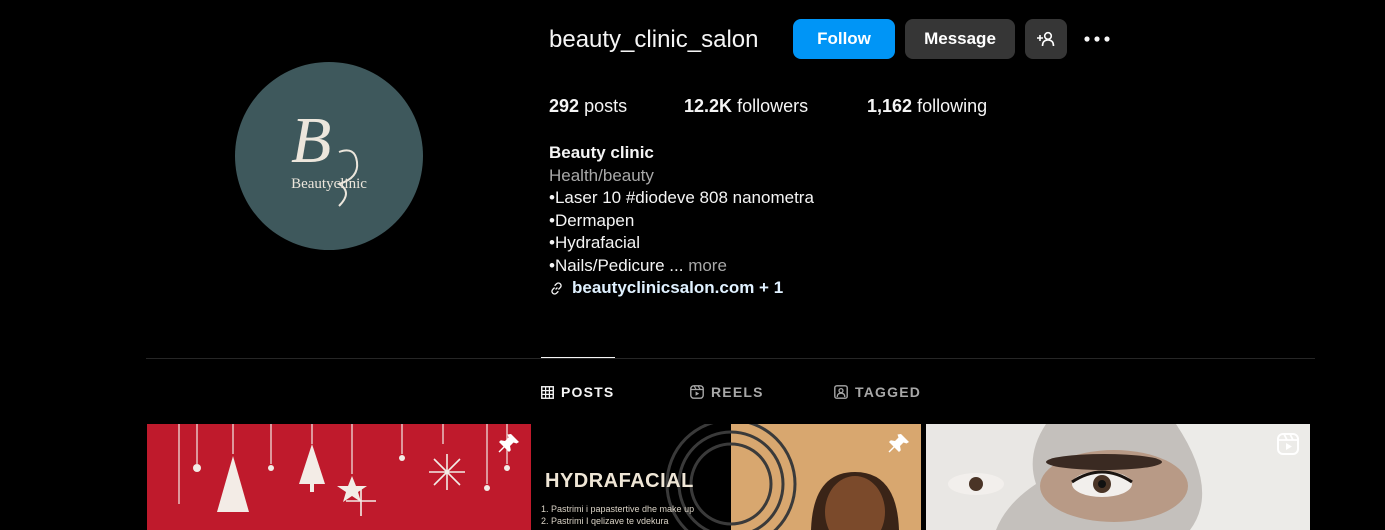 Image resolution: width=1385 pixels, height=530 pixels. I want to click on bio-category: Health/beauty, so click(601, 175).